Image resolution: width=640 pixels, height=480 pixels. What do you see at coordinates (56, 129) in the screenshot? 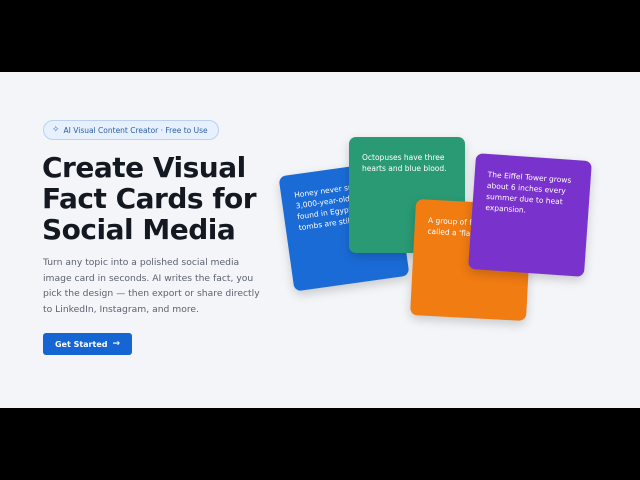
I see `sparkle-icon: ✧` at bounding box center [56, 129].